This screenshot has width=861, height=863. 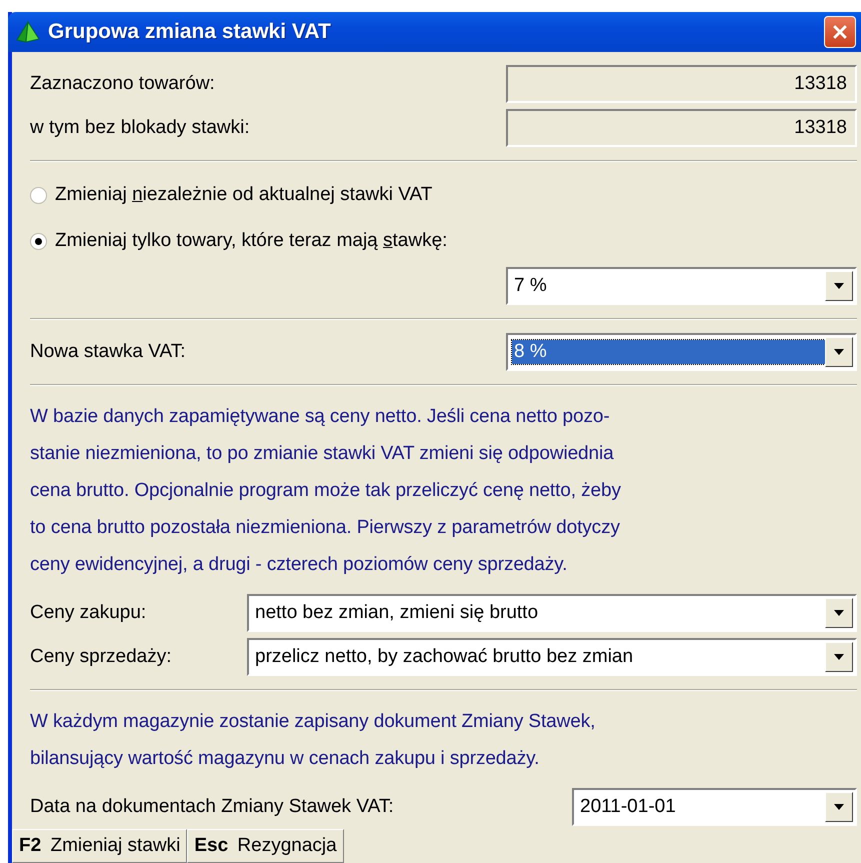 What do you see at coordinates (100, 846) in the screenshot?
I see `shortcut-button: F2 Zmieniaj stawki` at bounding box center [100, 846].